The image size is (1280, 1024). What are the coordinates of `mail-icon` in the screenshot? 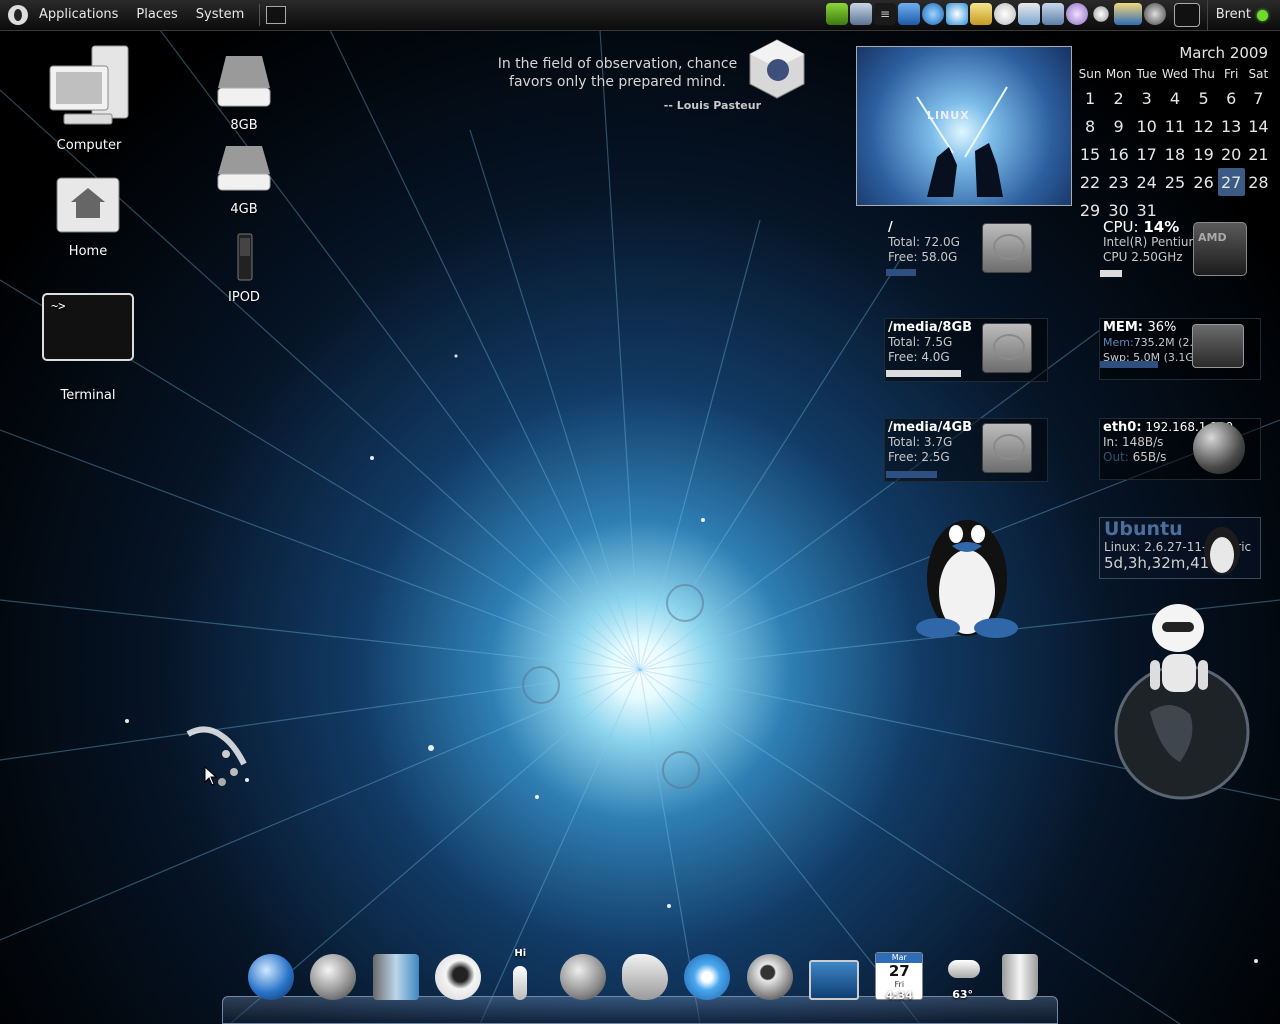 It's located at (333, 977).